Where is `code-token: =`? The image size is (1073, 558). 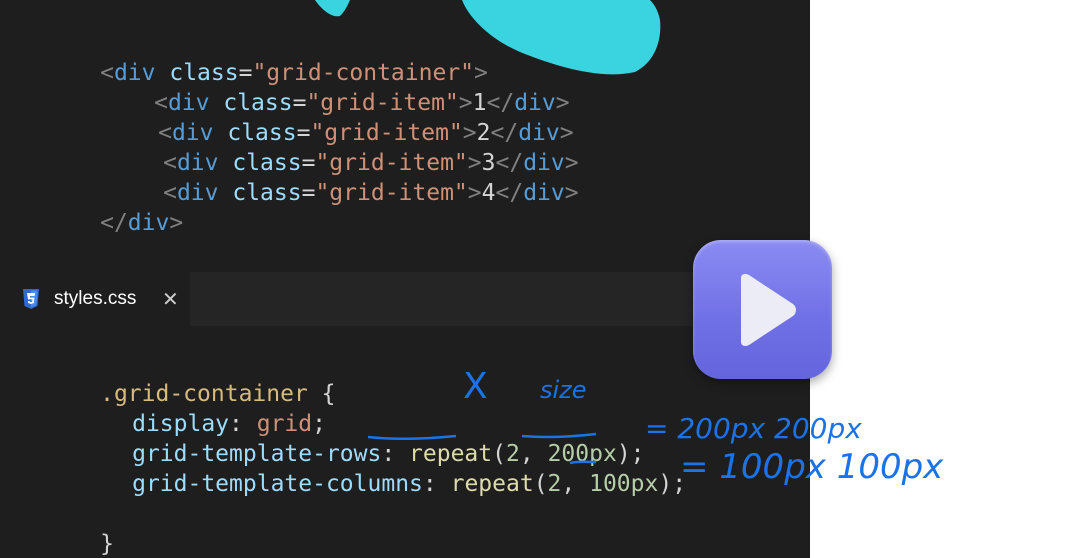
code-token: = is located at coordinates (308, 193).